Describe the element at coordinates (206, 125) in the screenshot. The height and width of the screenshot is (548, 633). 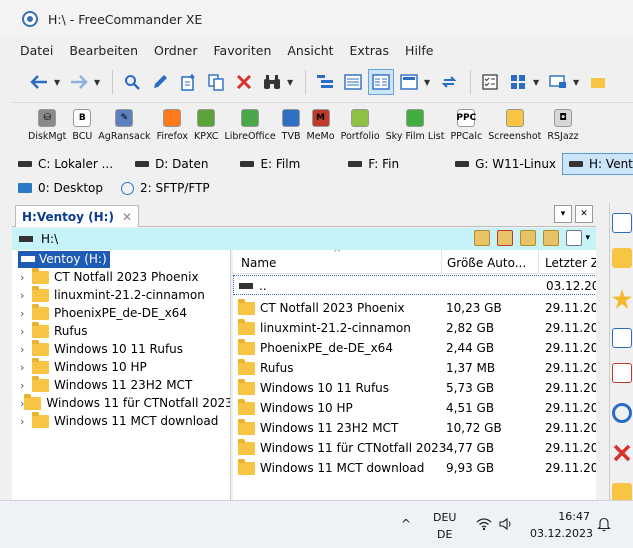
I see `app-launcher-kpxc: KPXC` at that location.